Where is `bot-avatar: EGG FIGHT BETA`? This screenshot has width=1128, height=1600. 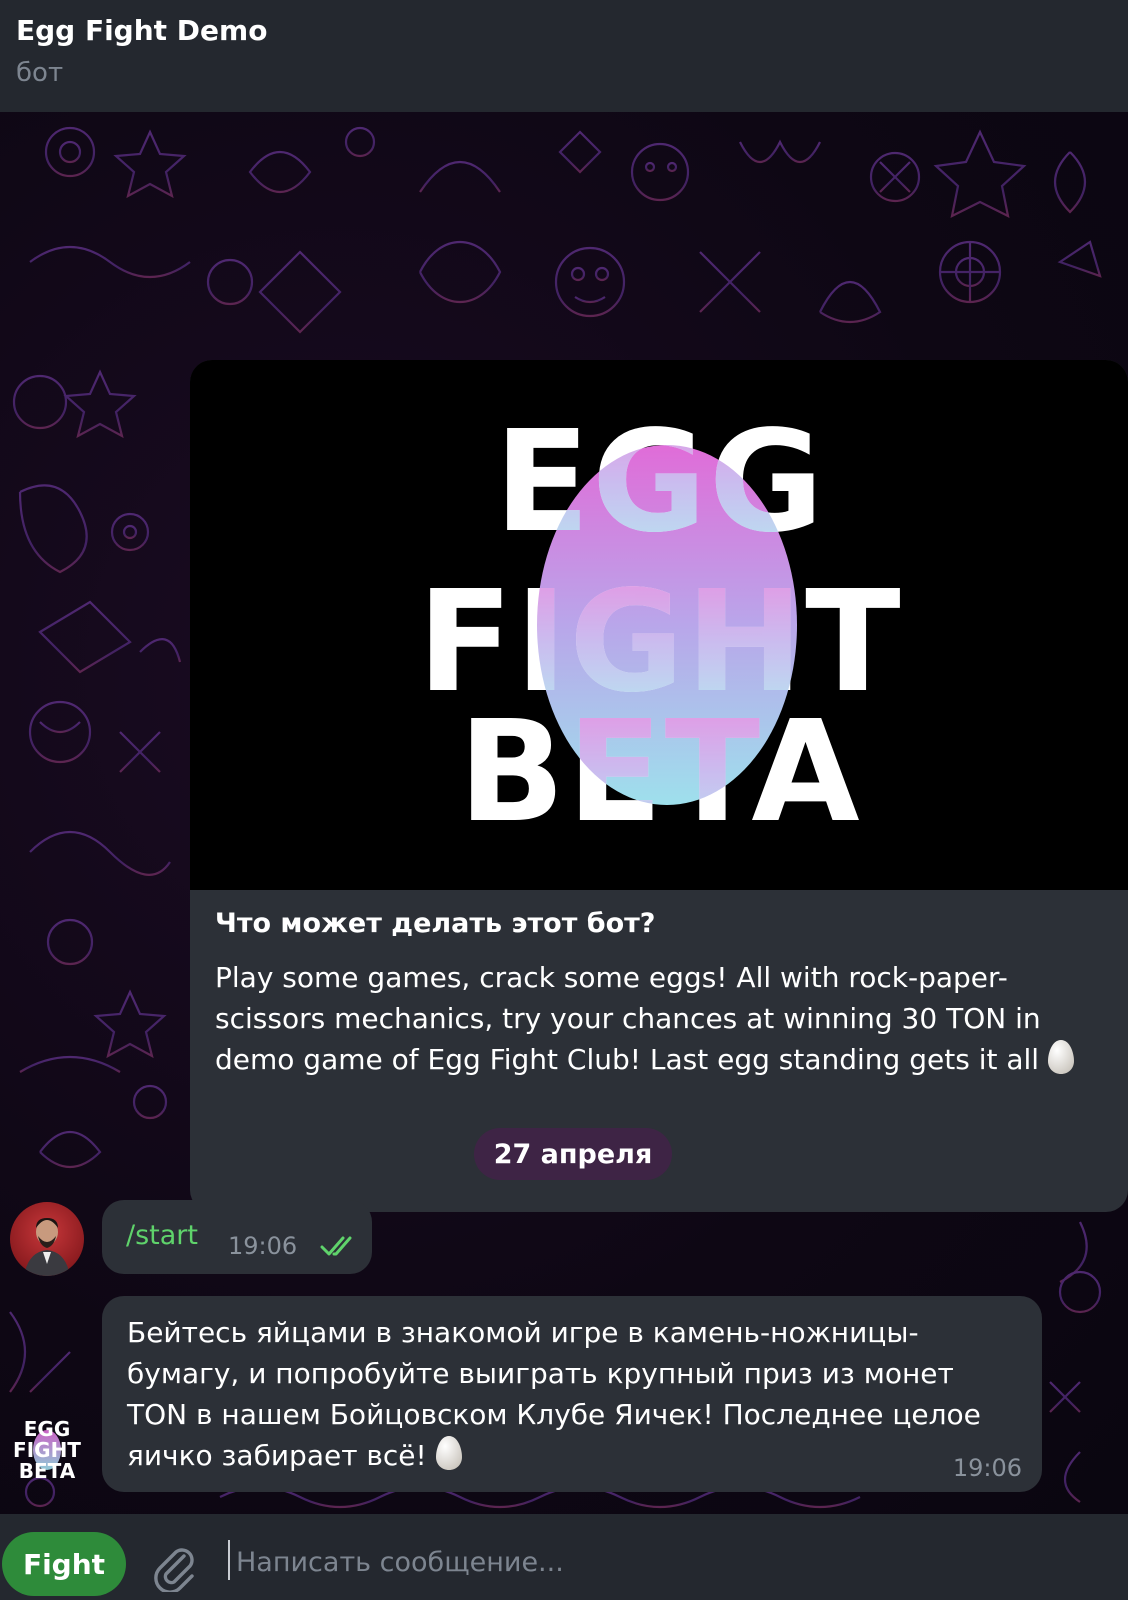 bot-avatar: EGG FIGHT BETA is located at coordinates (47, 1449).